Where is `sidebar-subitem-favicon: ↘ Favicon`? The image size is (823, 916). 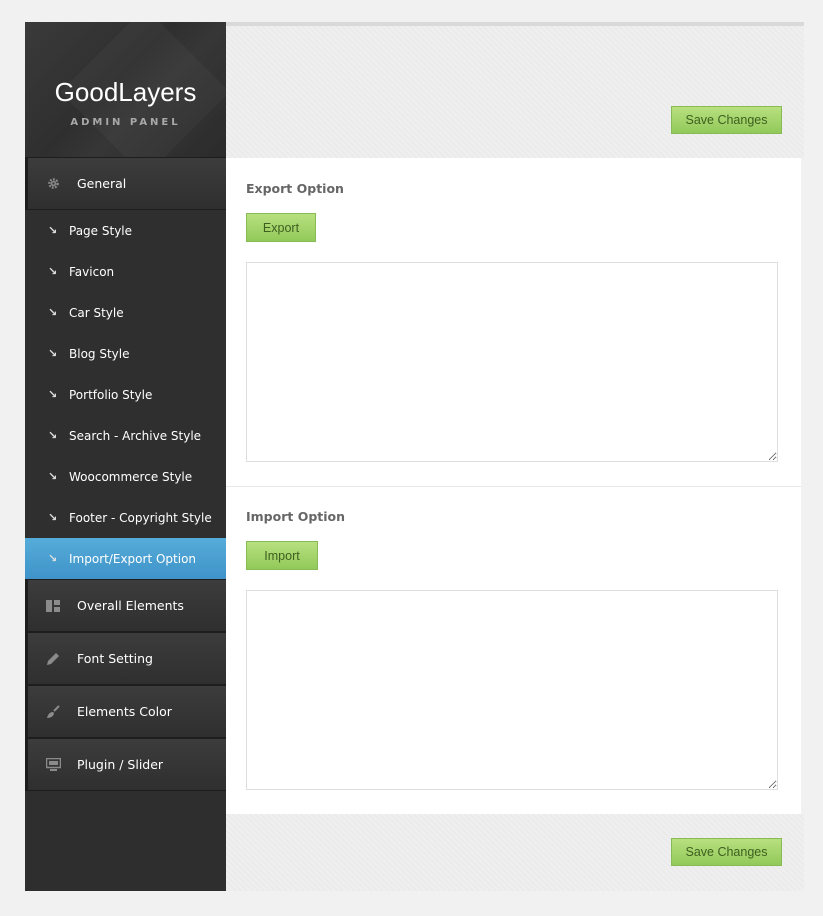 sidebar-subitem-favicon: ↘ Favicon is located at coordinates (125, 271).